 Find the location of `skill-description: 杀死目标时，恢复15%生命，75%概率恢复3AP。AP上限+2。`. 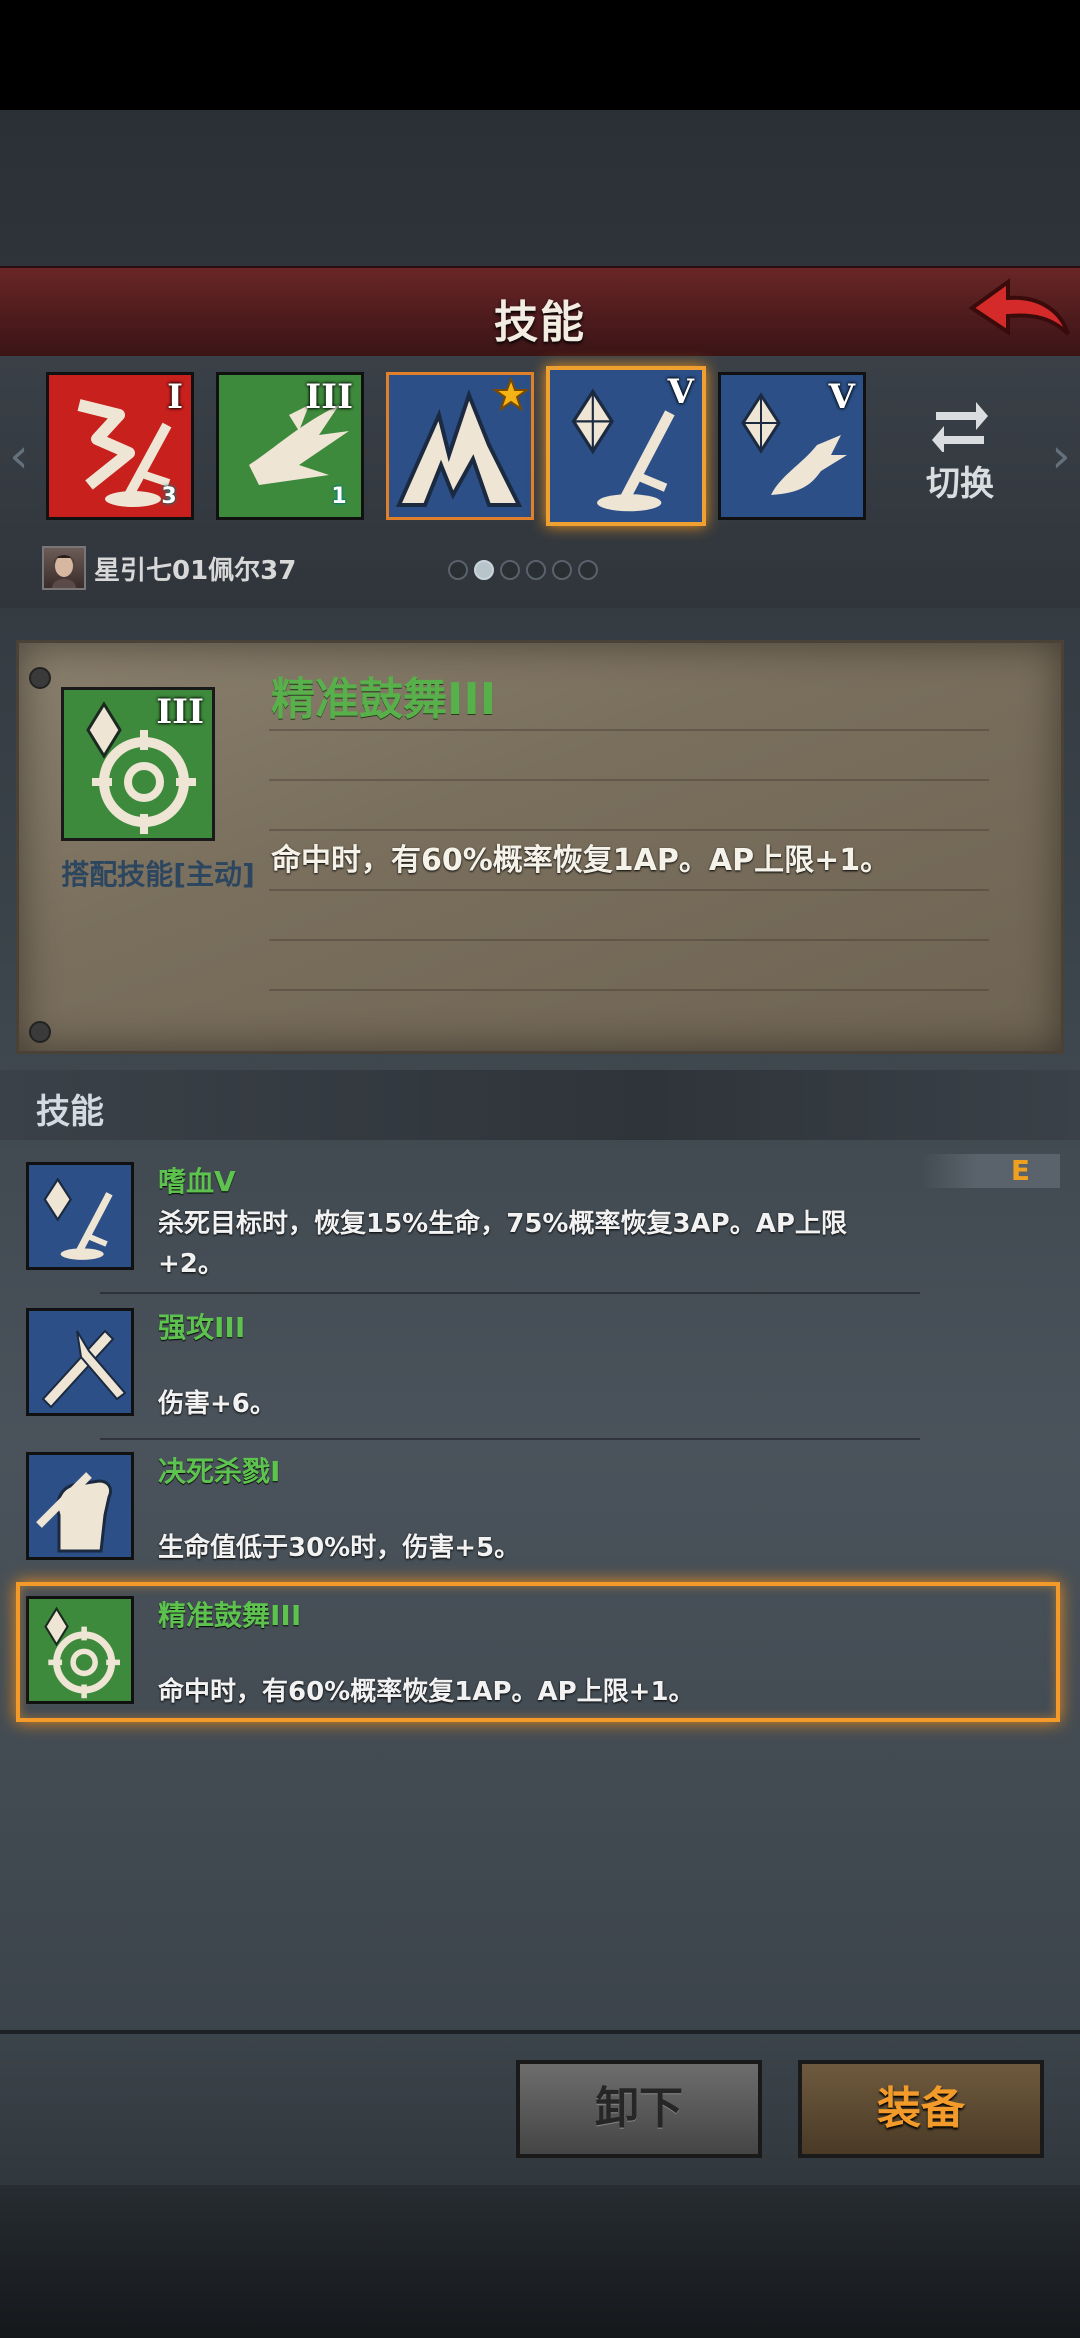

skill-description: 杀死目标时，恢复15%生命，75%概率恢复3AP。AP上限+2。 is located at coordinates (502, 1244).